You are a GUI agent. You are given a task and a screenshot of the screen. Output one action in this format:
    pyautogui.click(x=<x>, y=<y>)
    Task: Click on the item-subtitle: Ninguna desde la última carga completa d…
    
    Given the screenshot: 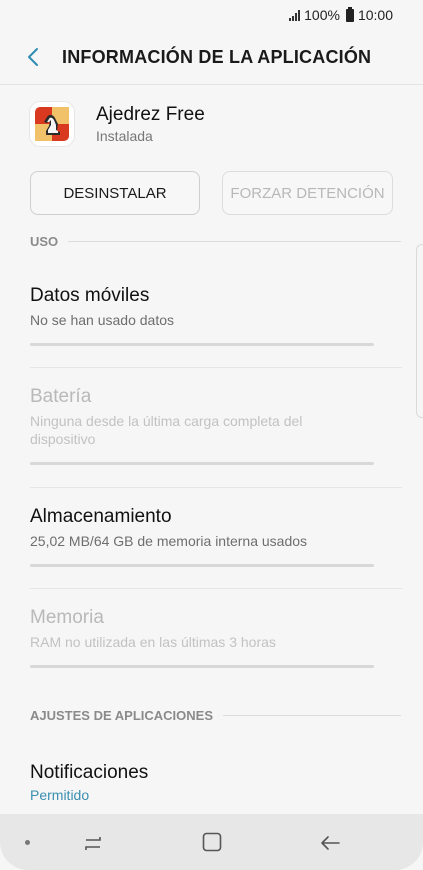 What is the action you would take?
    pyautogui.click(x=166, y=430)
    